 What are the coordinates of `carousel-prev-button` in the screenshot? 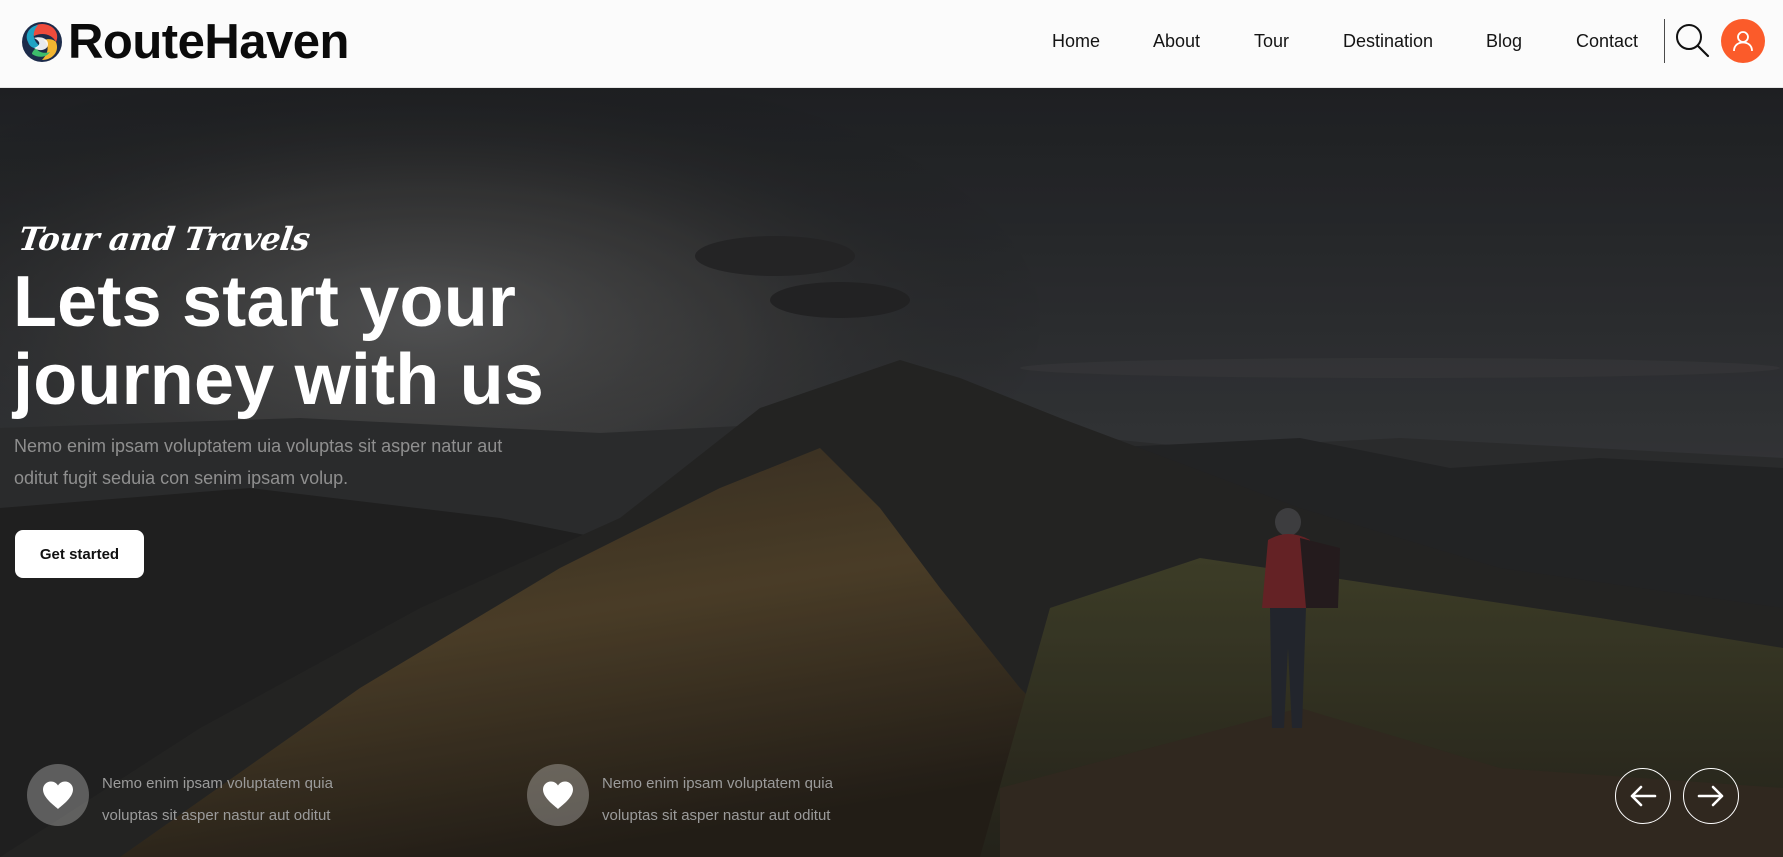 It's located at (1643, 796).